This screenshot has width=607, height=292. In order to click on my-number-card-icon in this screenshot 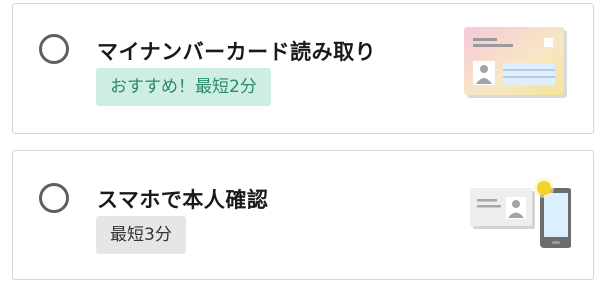, I will do `click(516, 62)`.